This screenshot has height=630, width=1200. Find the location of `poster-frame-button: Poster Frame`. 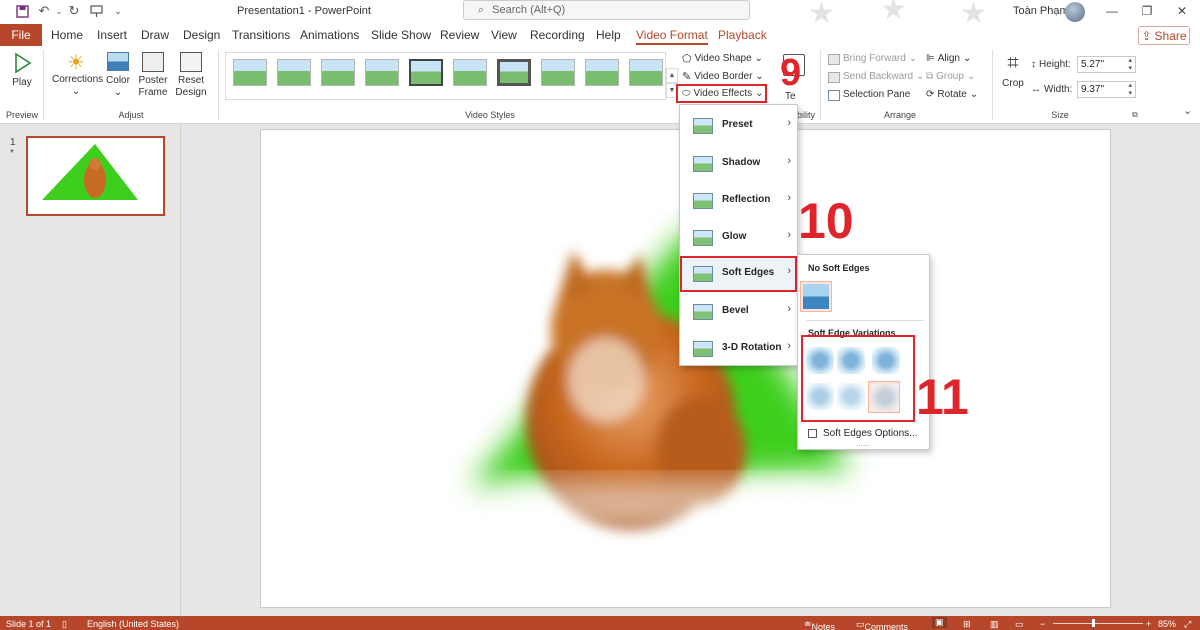

poster-frame-button: Poster Frame is located at coordinates (153, 75).